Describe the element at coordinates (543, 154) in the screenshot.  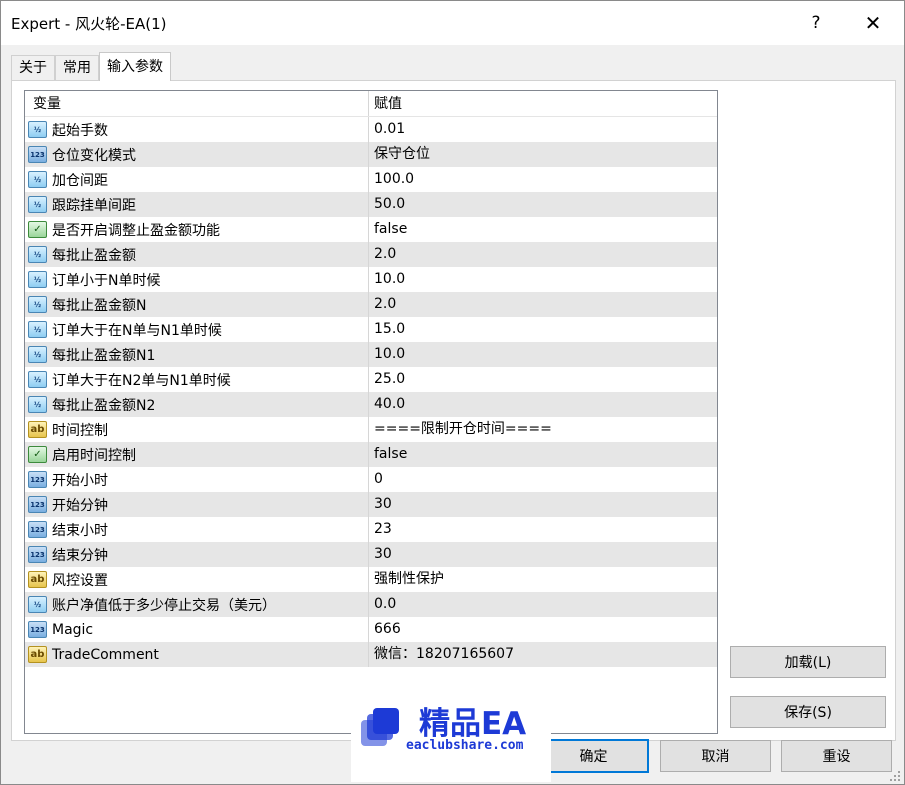
I see `value-cell: 保守仓位` at that location.